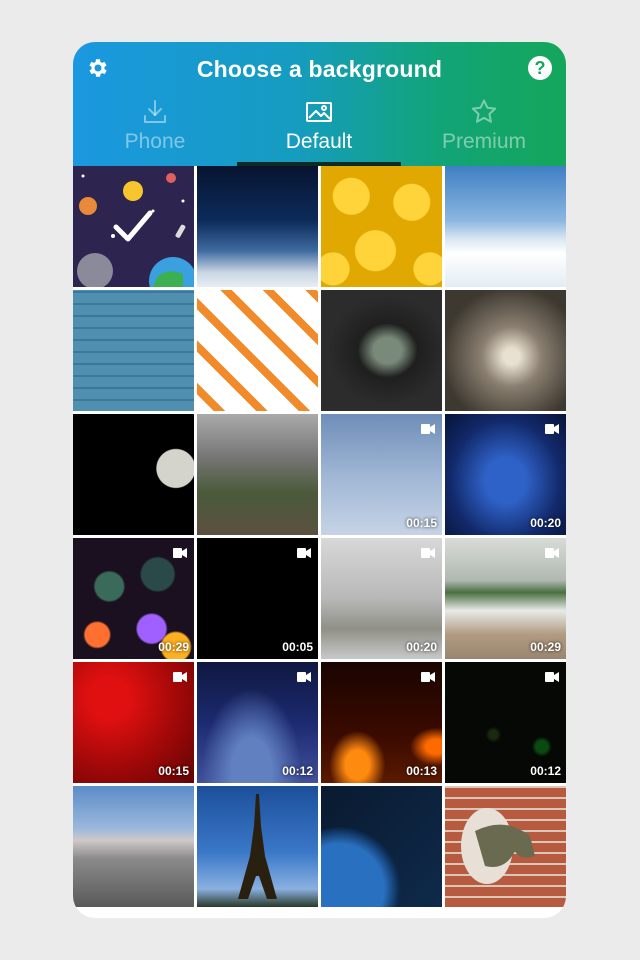  Describe the element at coordinates (133, 350) in the screenshot. I see `tile-blue-brick-wall` at that location.